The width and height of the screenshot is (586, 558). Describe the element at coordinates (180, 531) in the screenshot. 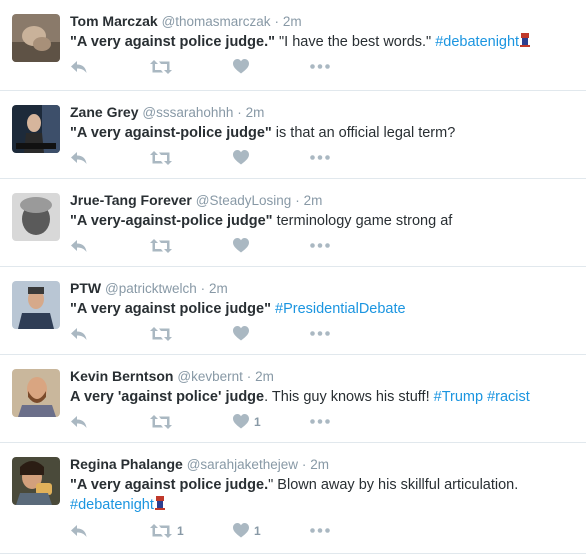

I see `retweet-count: 1` at that location.